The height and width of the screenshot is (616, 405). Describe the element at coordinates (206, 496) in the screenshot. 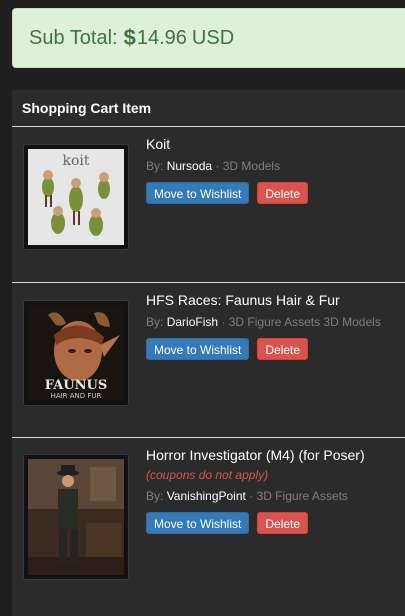

I see `author-link: VanishingPoint` at that location.